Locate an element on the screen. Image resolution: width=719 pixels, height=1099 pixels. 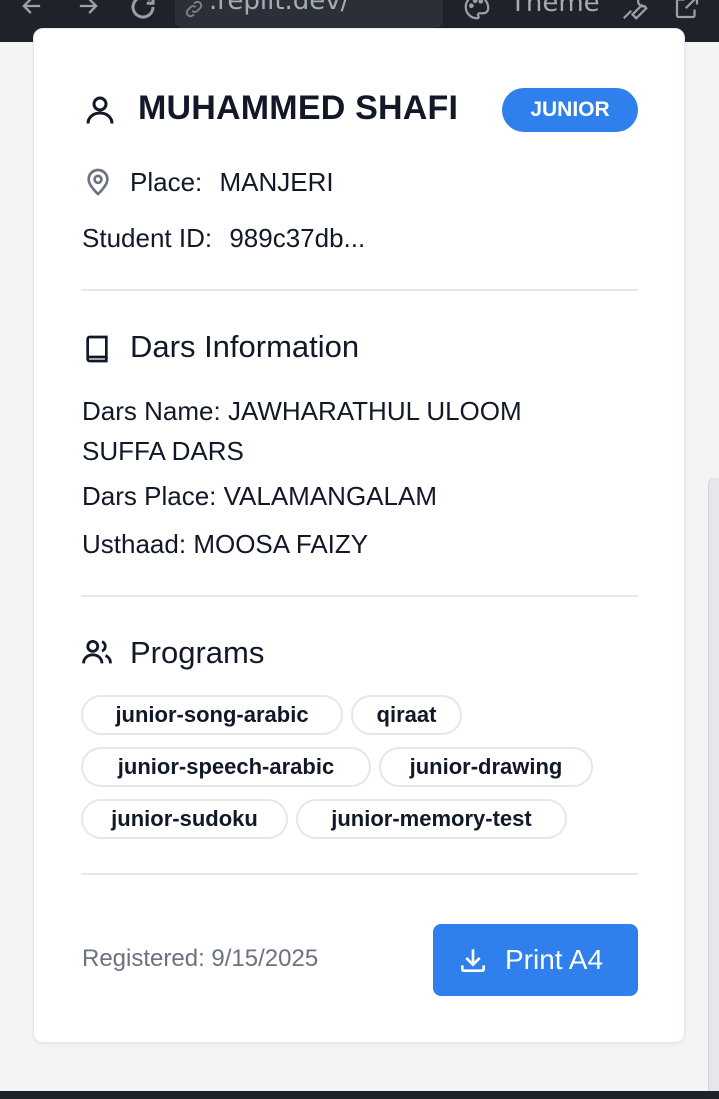
map-pin-icon is located at coordinates (98, 184).